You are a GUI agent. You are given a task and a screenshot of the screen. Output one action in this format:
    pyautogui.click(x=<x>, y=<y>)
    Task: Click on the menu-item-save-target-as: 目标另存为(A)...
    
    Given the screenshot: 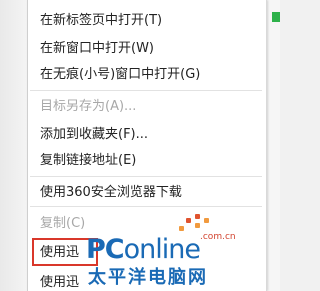 What is the action you would take?
    pyautogui.click(x=88, y=106)
    